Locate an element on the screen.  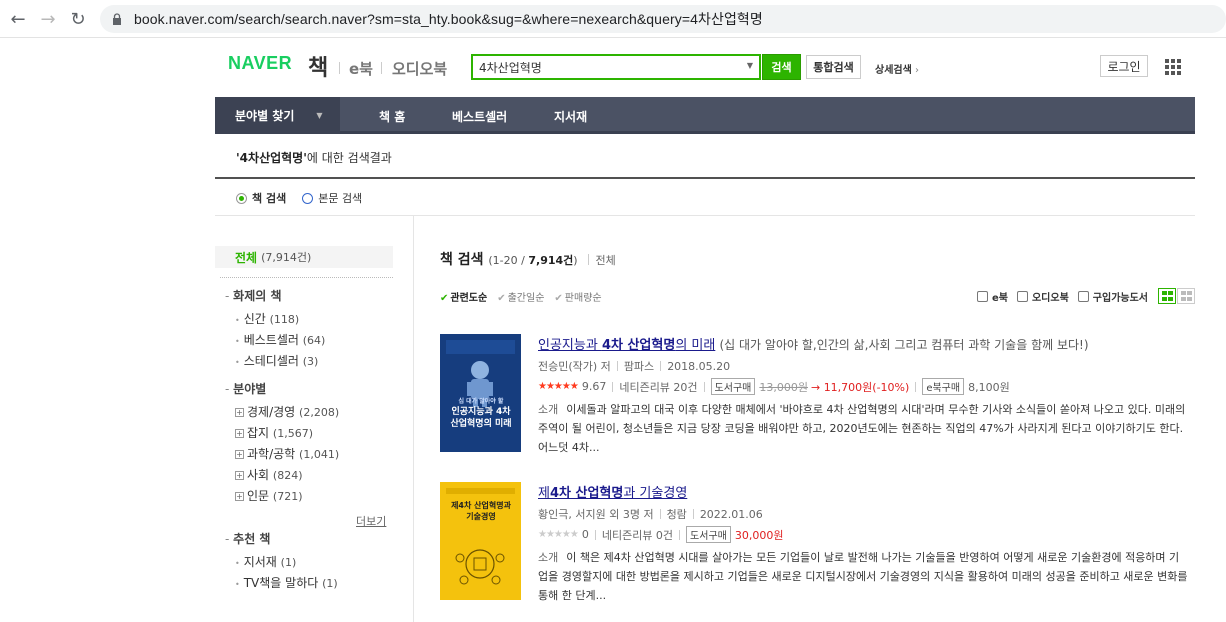
book-title-link: 제4차 산업혁명과 기술경영 is located at coordinates (612, 493).